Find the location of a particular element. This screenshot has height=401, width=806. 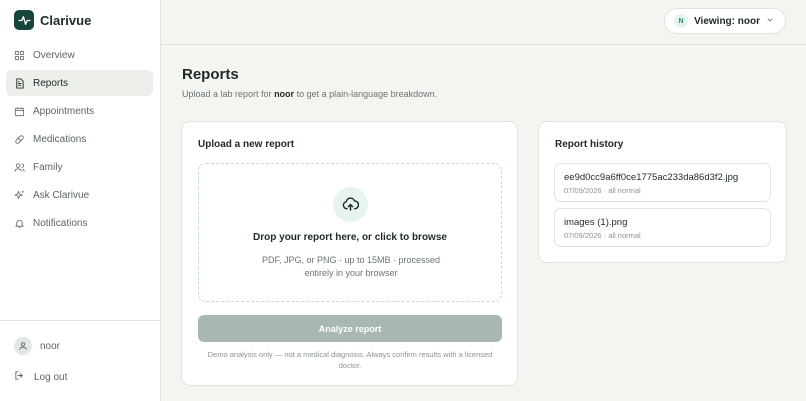

history-card-title: Report history is located at coordinates (589, 144).